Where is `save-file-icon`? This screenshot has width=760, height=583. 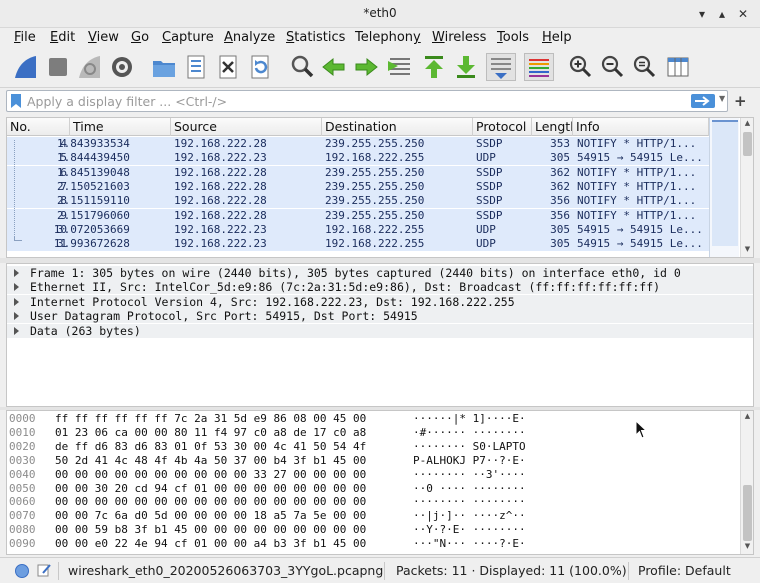 save-file-icon is located at coordinates (196, 67).